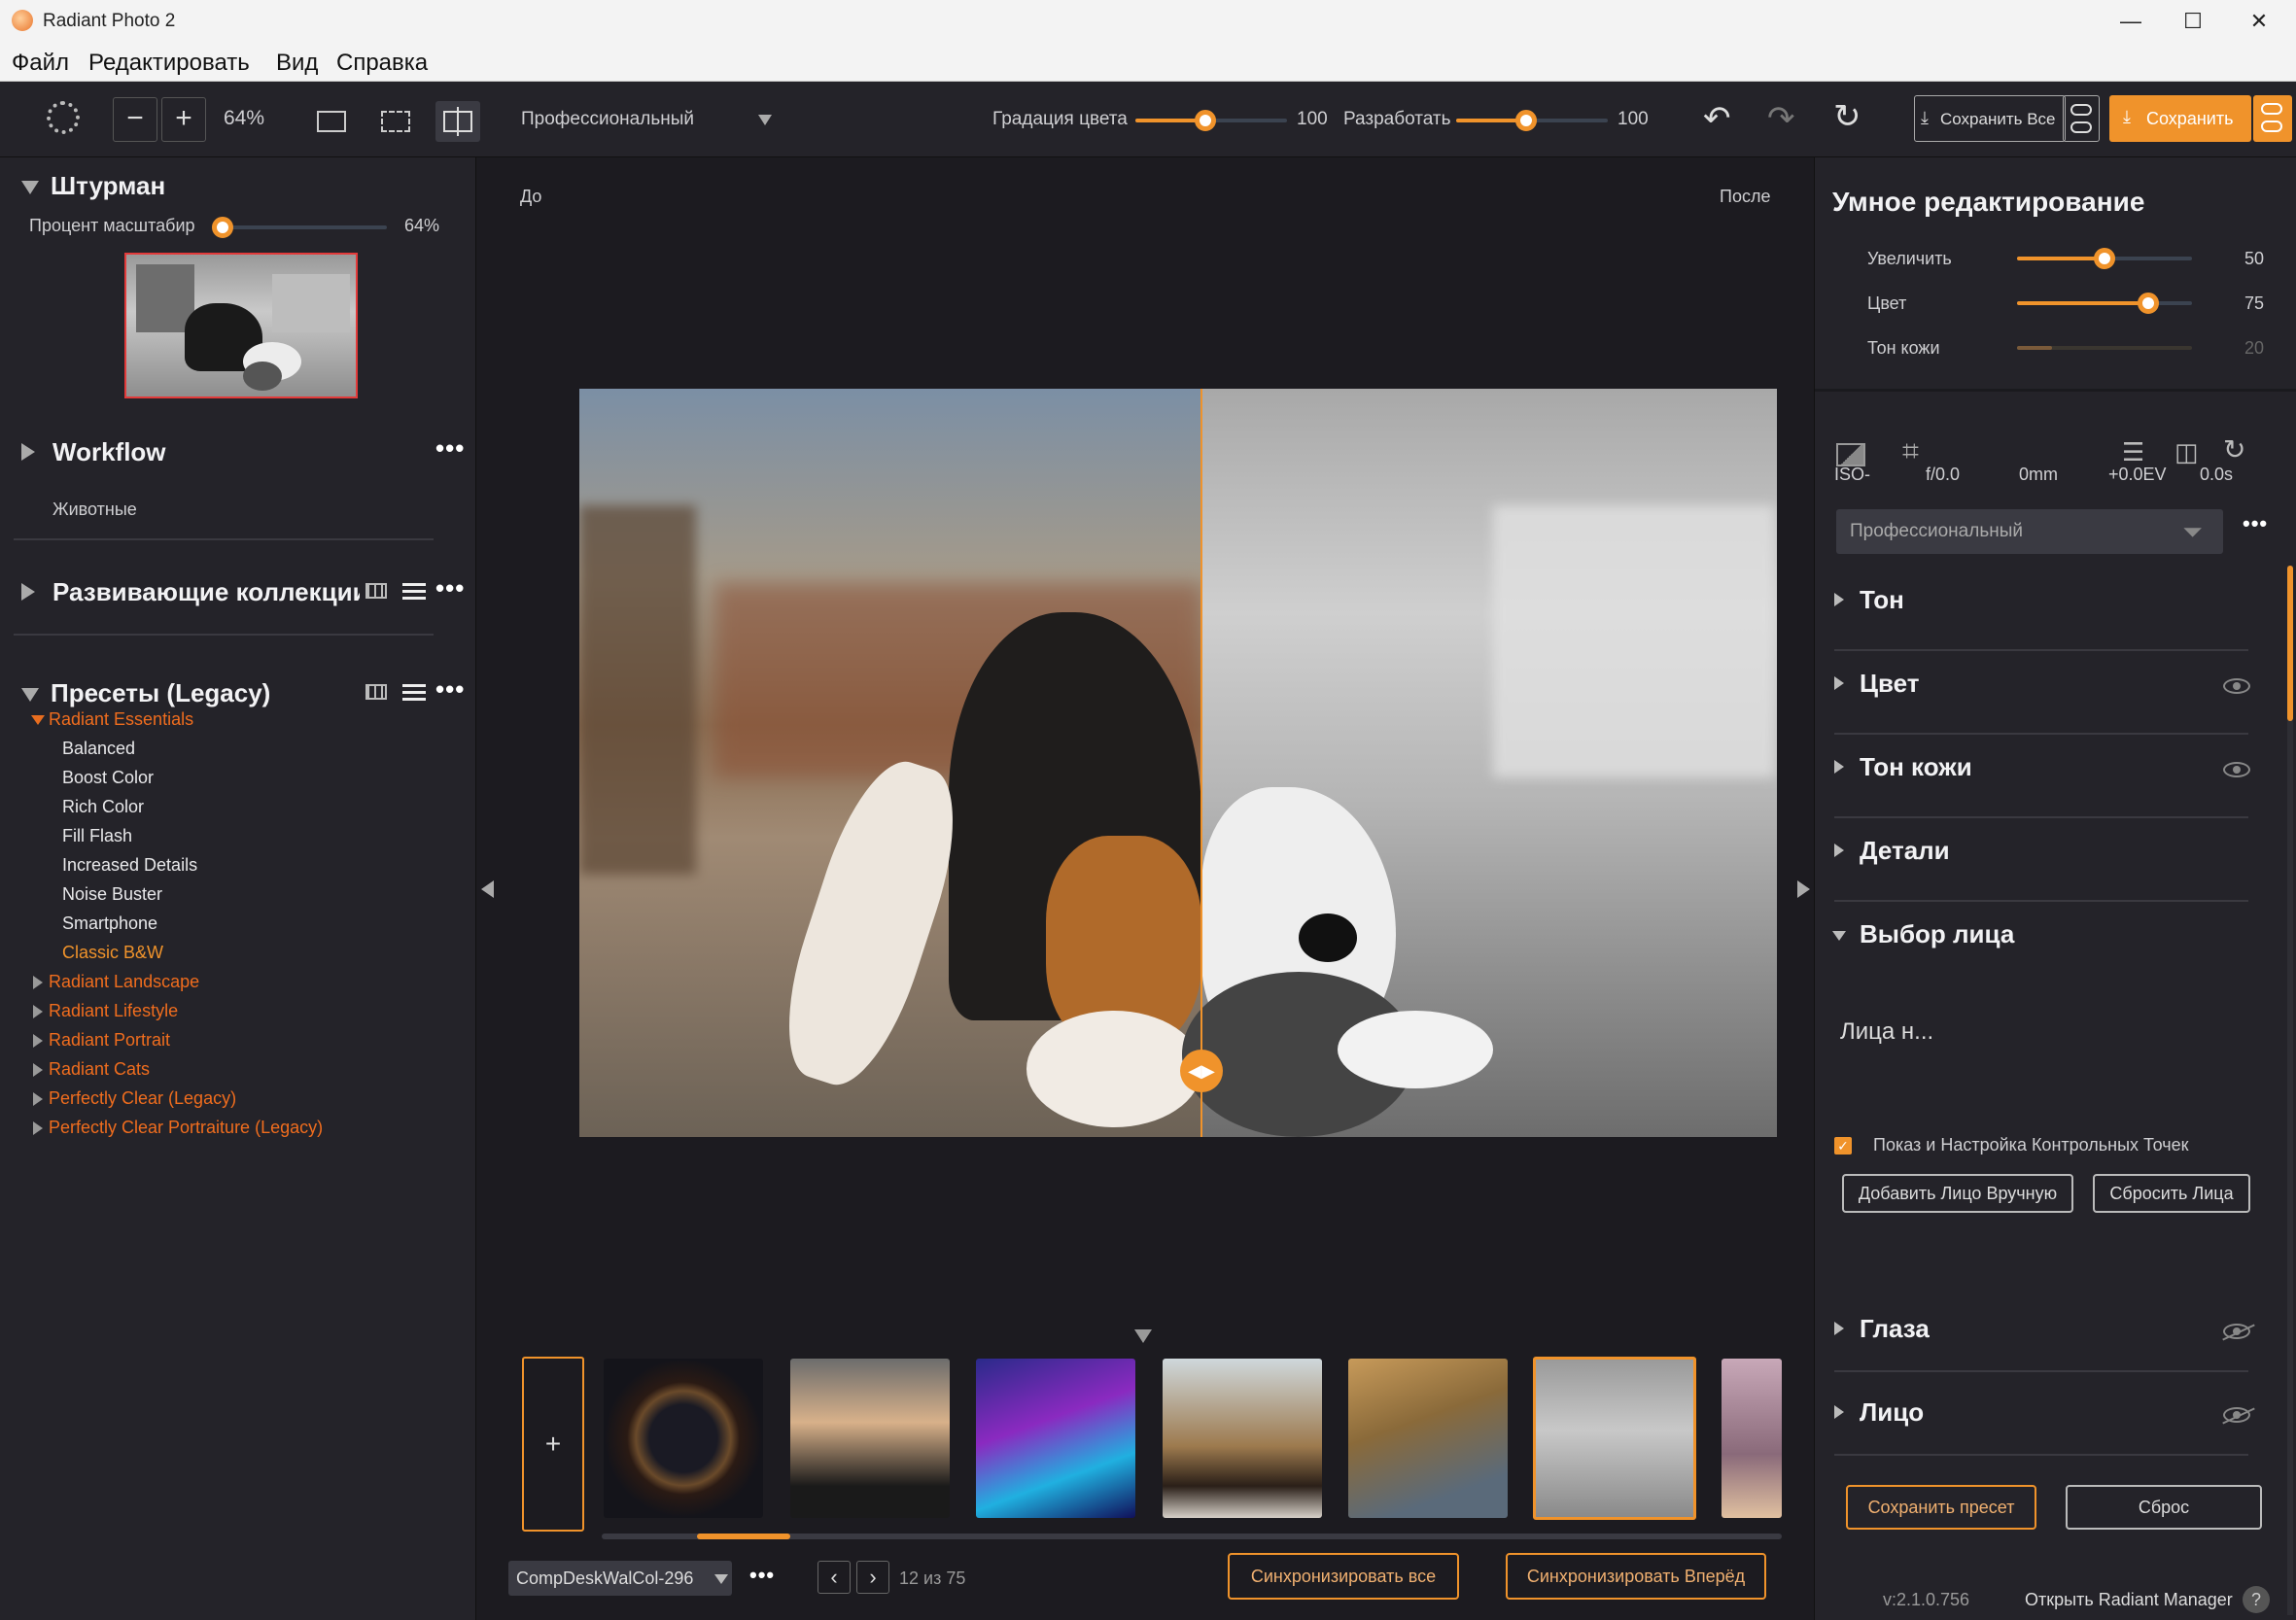 This screenshot has height=1620, width=2296. Describe the element at coordinates (2180, 118) in the screenshot. I see `save-button: ⤓ Сохранить` at that location.